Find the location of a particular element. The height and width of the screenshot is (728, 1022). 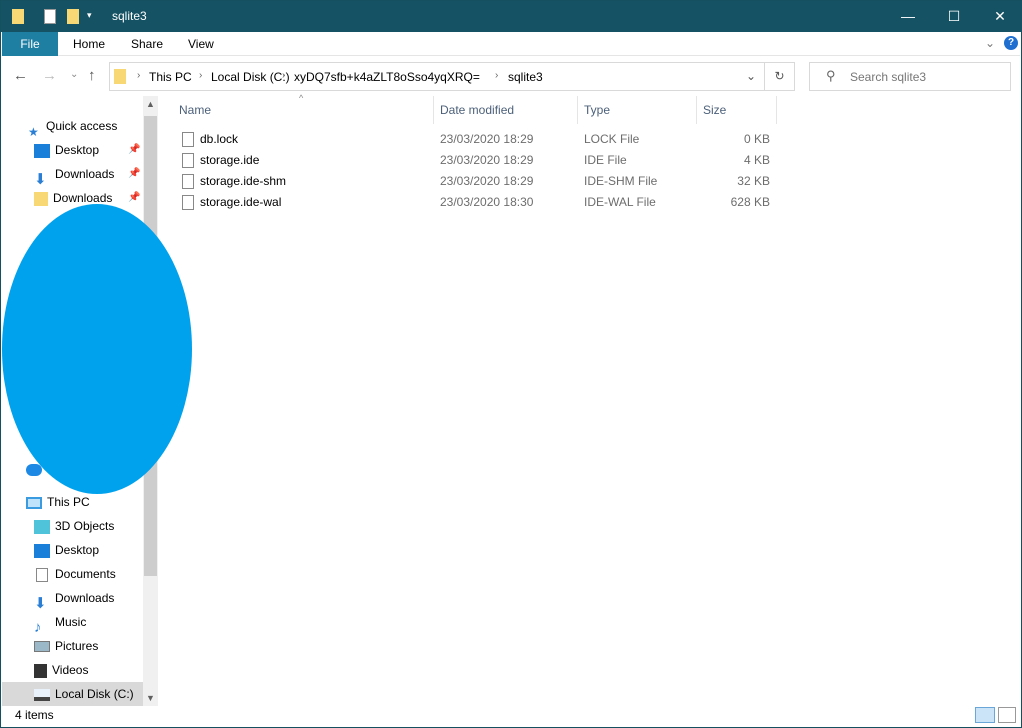

address-dropdown-icon: ⌄ is located at coordinates (751, 76).